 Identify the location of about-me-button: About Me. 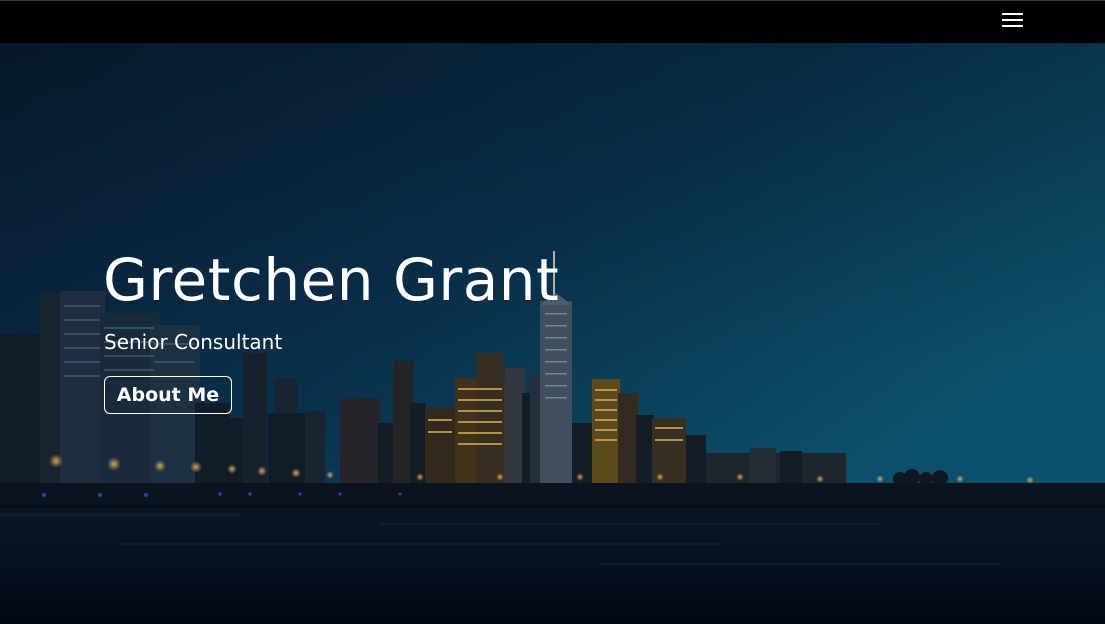
(168, 395).